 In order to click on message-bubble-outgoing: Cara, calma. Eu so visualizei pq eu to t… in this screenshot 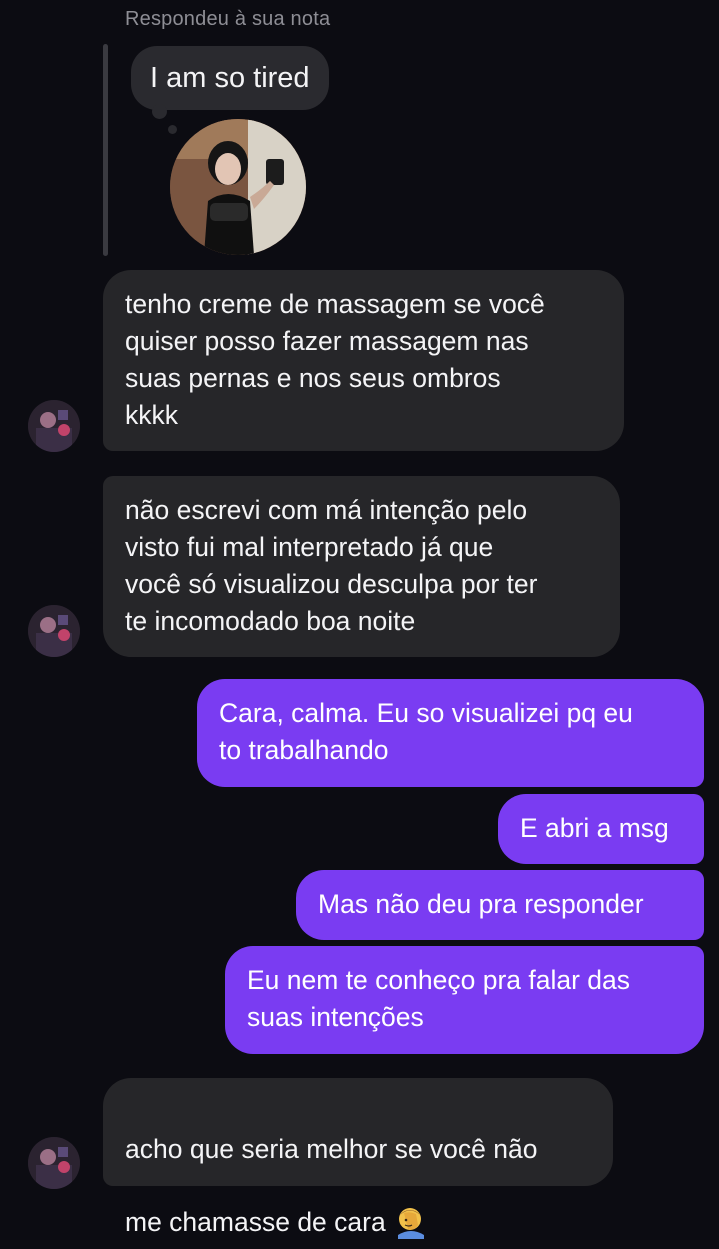, I will do `click(450, 733)`.